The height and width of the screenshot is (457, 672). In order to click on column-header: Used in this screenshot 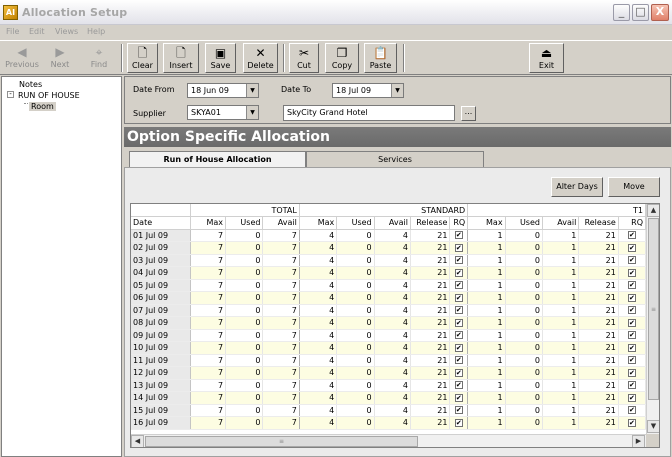, I will do `click(524, 223)`.